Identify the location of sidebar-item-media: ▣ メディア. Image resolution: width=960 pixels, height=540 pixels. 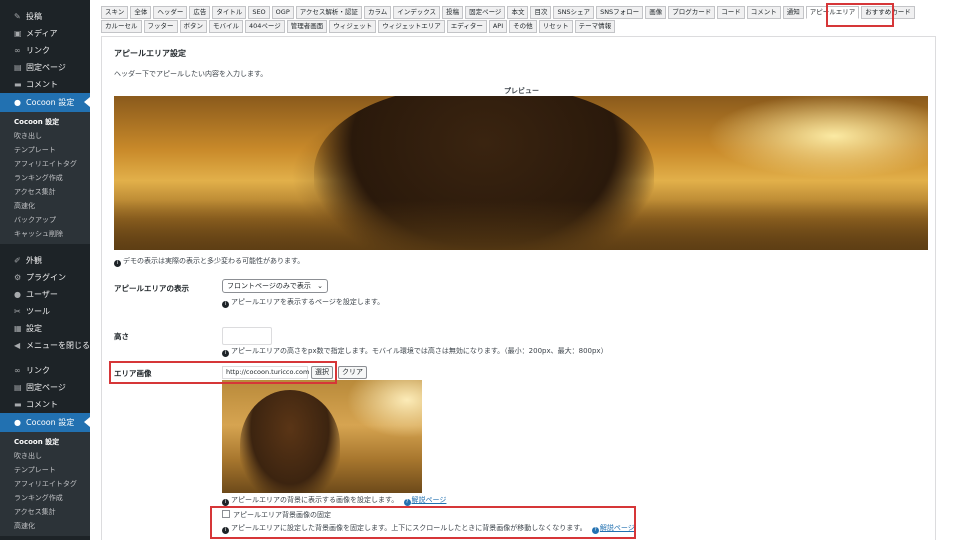
(45, 33).